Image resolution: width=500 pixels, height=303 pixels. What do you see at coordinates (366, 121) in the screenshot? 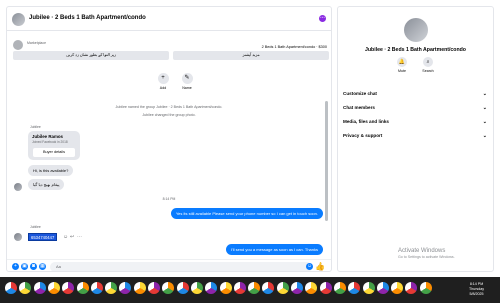
I see `menu-label: Media, files and links` at bounding box center [366, 121].